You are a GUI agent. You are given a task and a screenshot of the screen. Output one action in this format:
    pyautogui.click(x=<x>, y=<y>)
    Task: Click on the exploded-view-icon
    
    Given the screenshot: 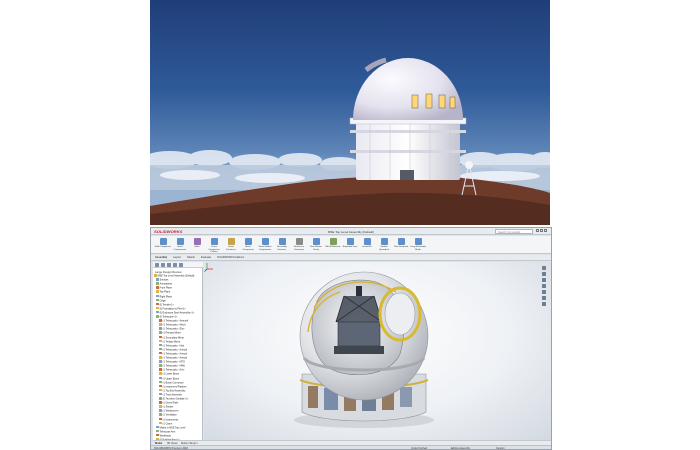 What is the action you would take?
    pyautogui.click(x=350, y=241)
    